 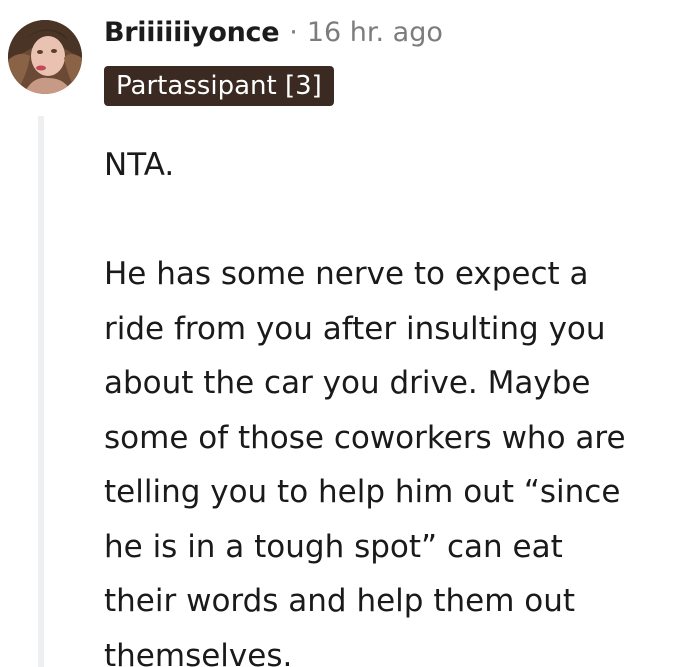 What do you see at coordinates (365, 437) in the screenshot?
I see `comment-line: some of those coworkers who are` at bounding box center [365, 437].